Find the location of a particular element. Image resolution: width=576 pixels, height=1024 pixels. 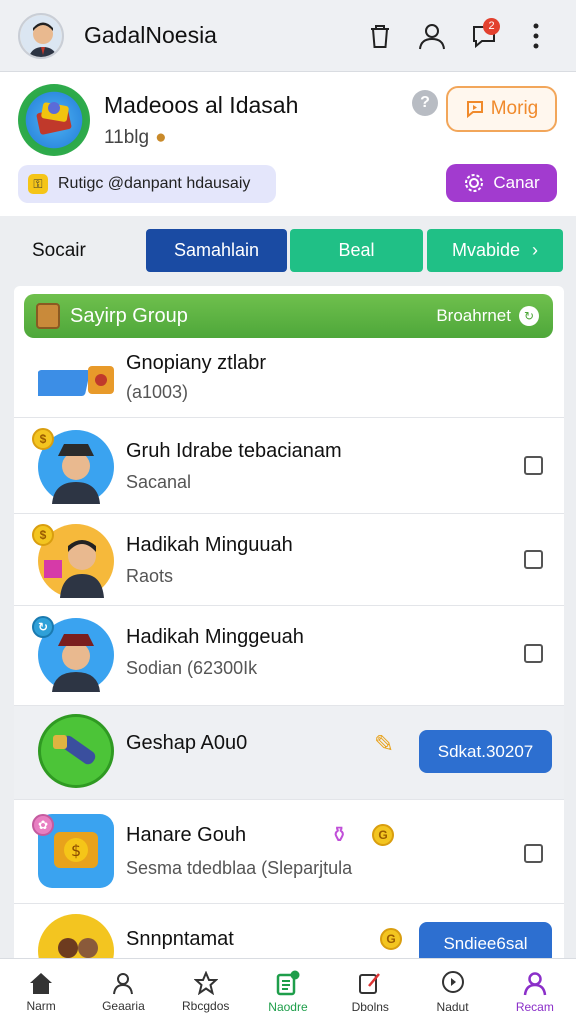

trash-button is located at coordinates (380, 36).